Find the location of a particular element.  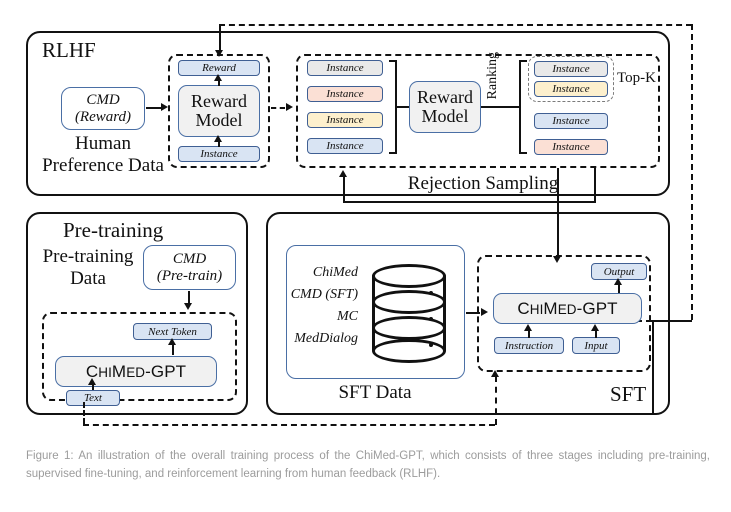

cmd-pretrain-line2: (Pre-train) is located at coordinates (189, 276).